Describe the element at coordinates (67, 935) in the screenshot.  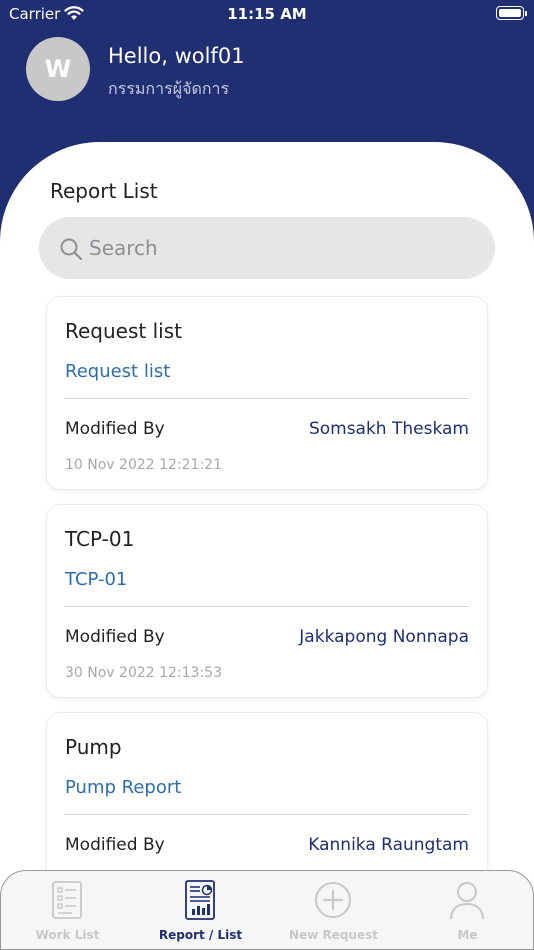
I see `tab-label: Work List` at that location.